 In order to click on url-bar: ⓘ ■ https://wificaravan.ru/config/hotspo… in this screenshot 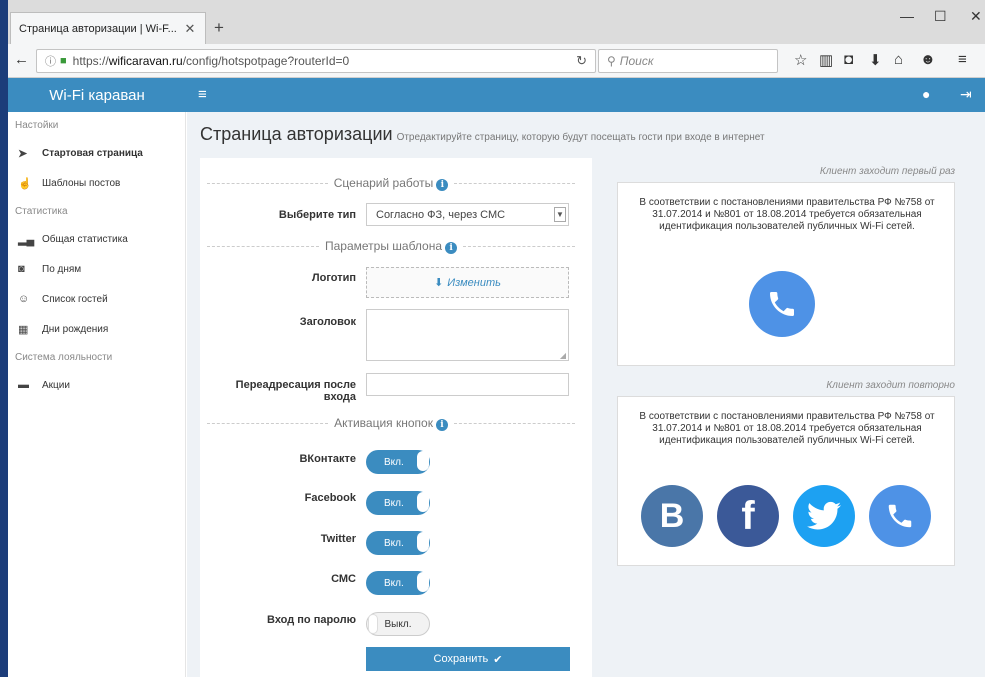, I will do `click(316, 61)`.